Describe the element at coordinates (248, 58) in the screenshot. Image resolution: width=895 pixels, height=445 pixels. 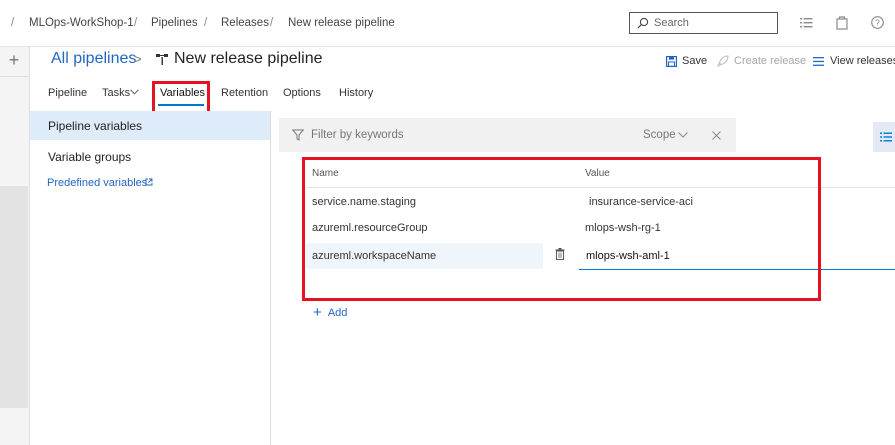
I see `page-title: New release pipeline` at that location.